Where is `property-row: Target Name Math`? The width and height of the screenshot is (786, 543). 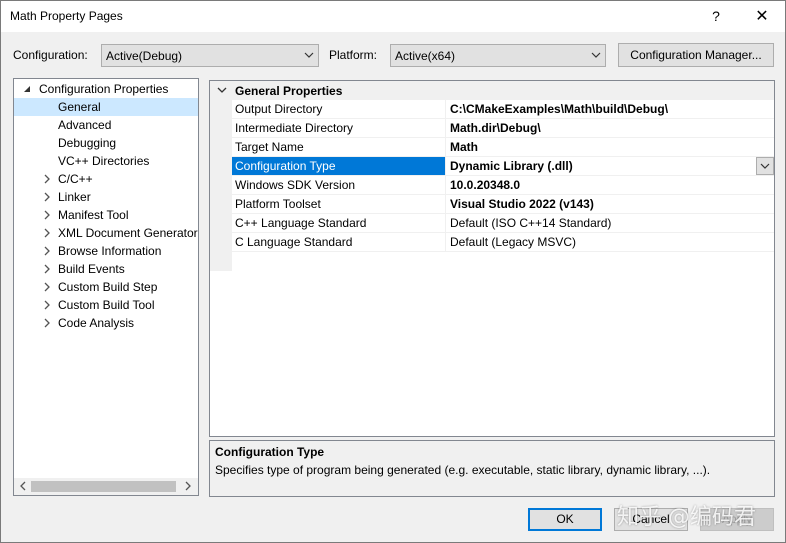
property-row: Target Name Math is located at coordinates (503, 147).